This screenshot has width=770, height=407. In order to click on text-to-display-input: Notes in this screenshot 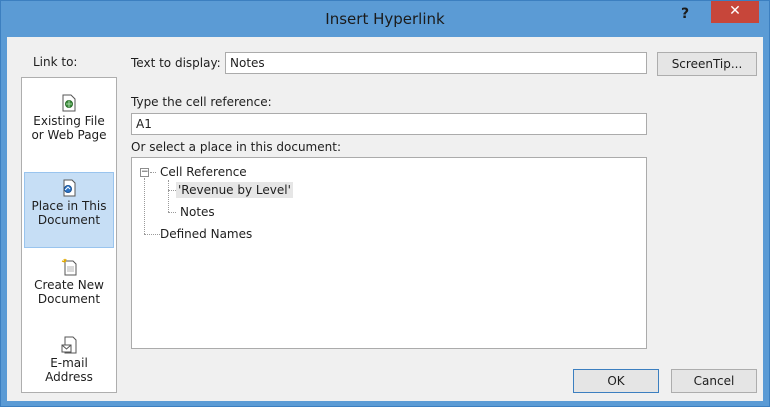, I will do `click(436, 63)`.